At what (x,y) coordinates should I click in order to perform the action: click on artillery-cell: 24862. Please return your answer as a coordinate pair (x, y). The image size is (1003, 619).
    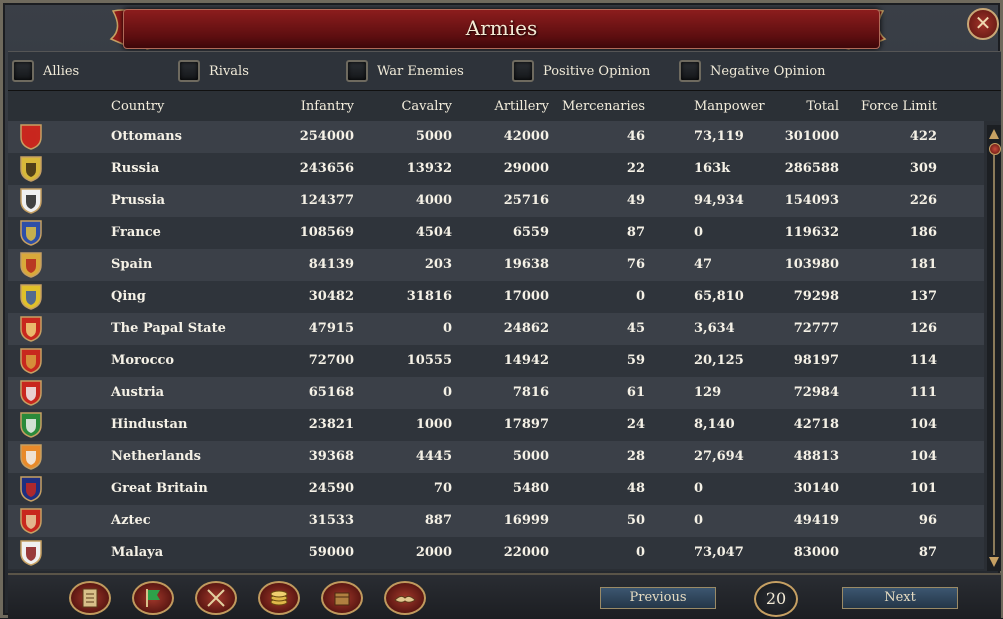
    Looking at the image, I should click on (526, 328).